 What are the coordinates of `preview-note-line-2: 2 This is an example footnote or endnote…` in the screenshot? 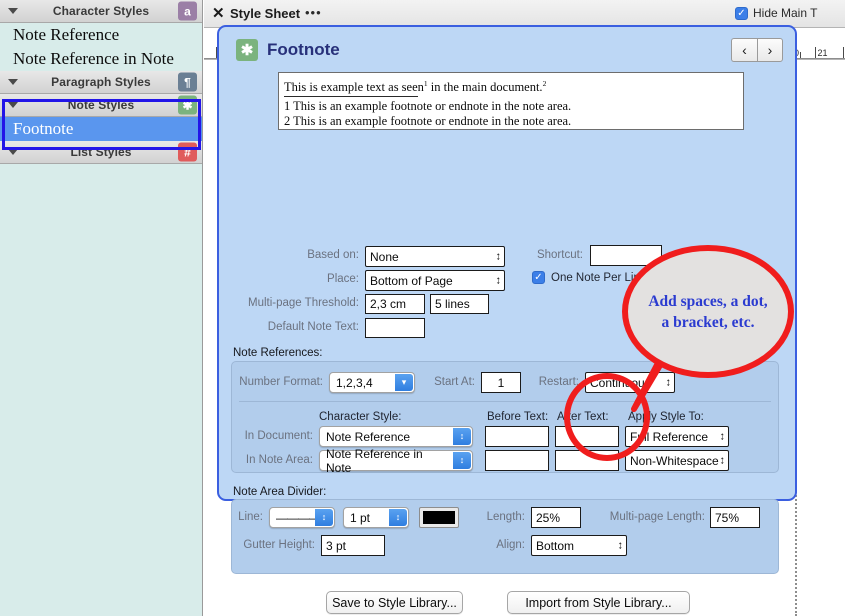 It's located at (428, 121).